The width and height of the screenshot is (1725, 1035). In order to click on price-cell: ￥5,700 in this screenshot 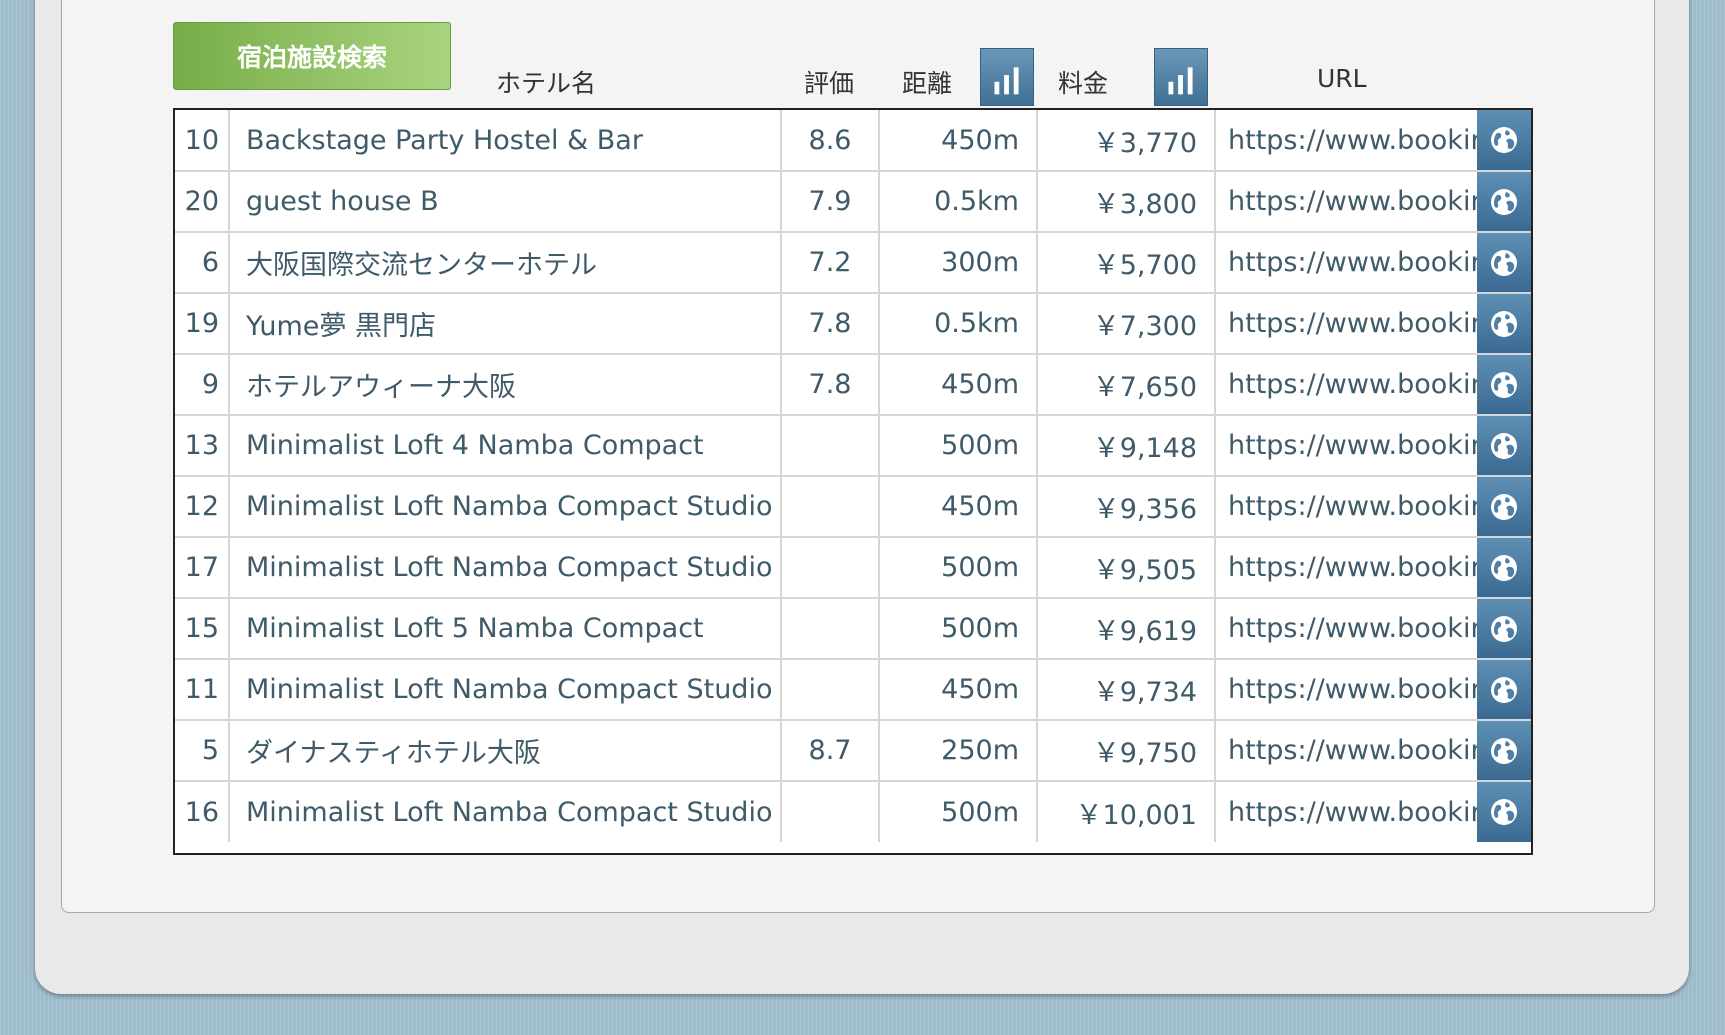, I will do `click(1126, 263)`.